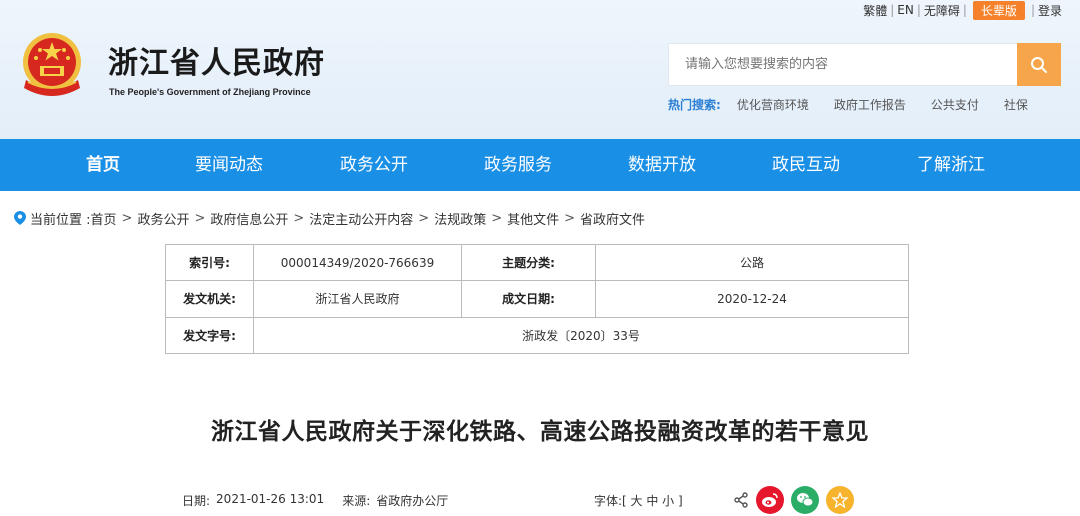  What do you see at coordinates (357, 262) in the screenshot?
I see `index-value: 000014349/2020-766639` at bounding box center [357, 262].